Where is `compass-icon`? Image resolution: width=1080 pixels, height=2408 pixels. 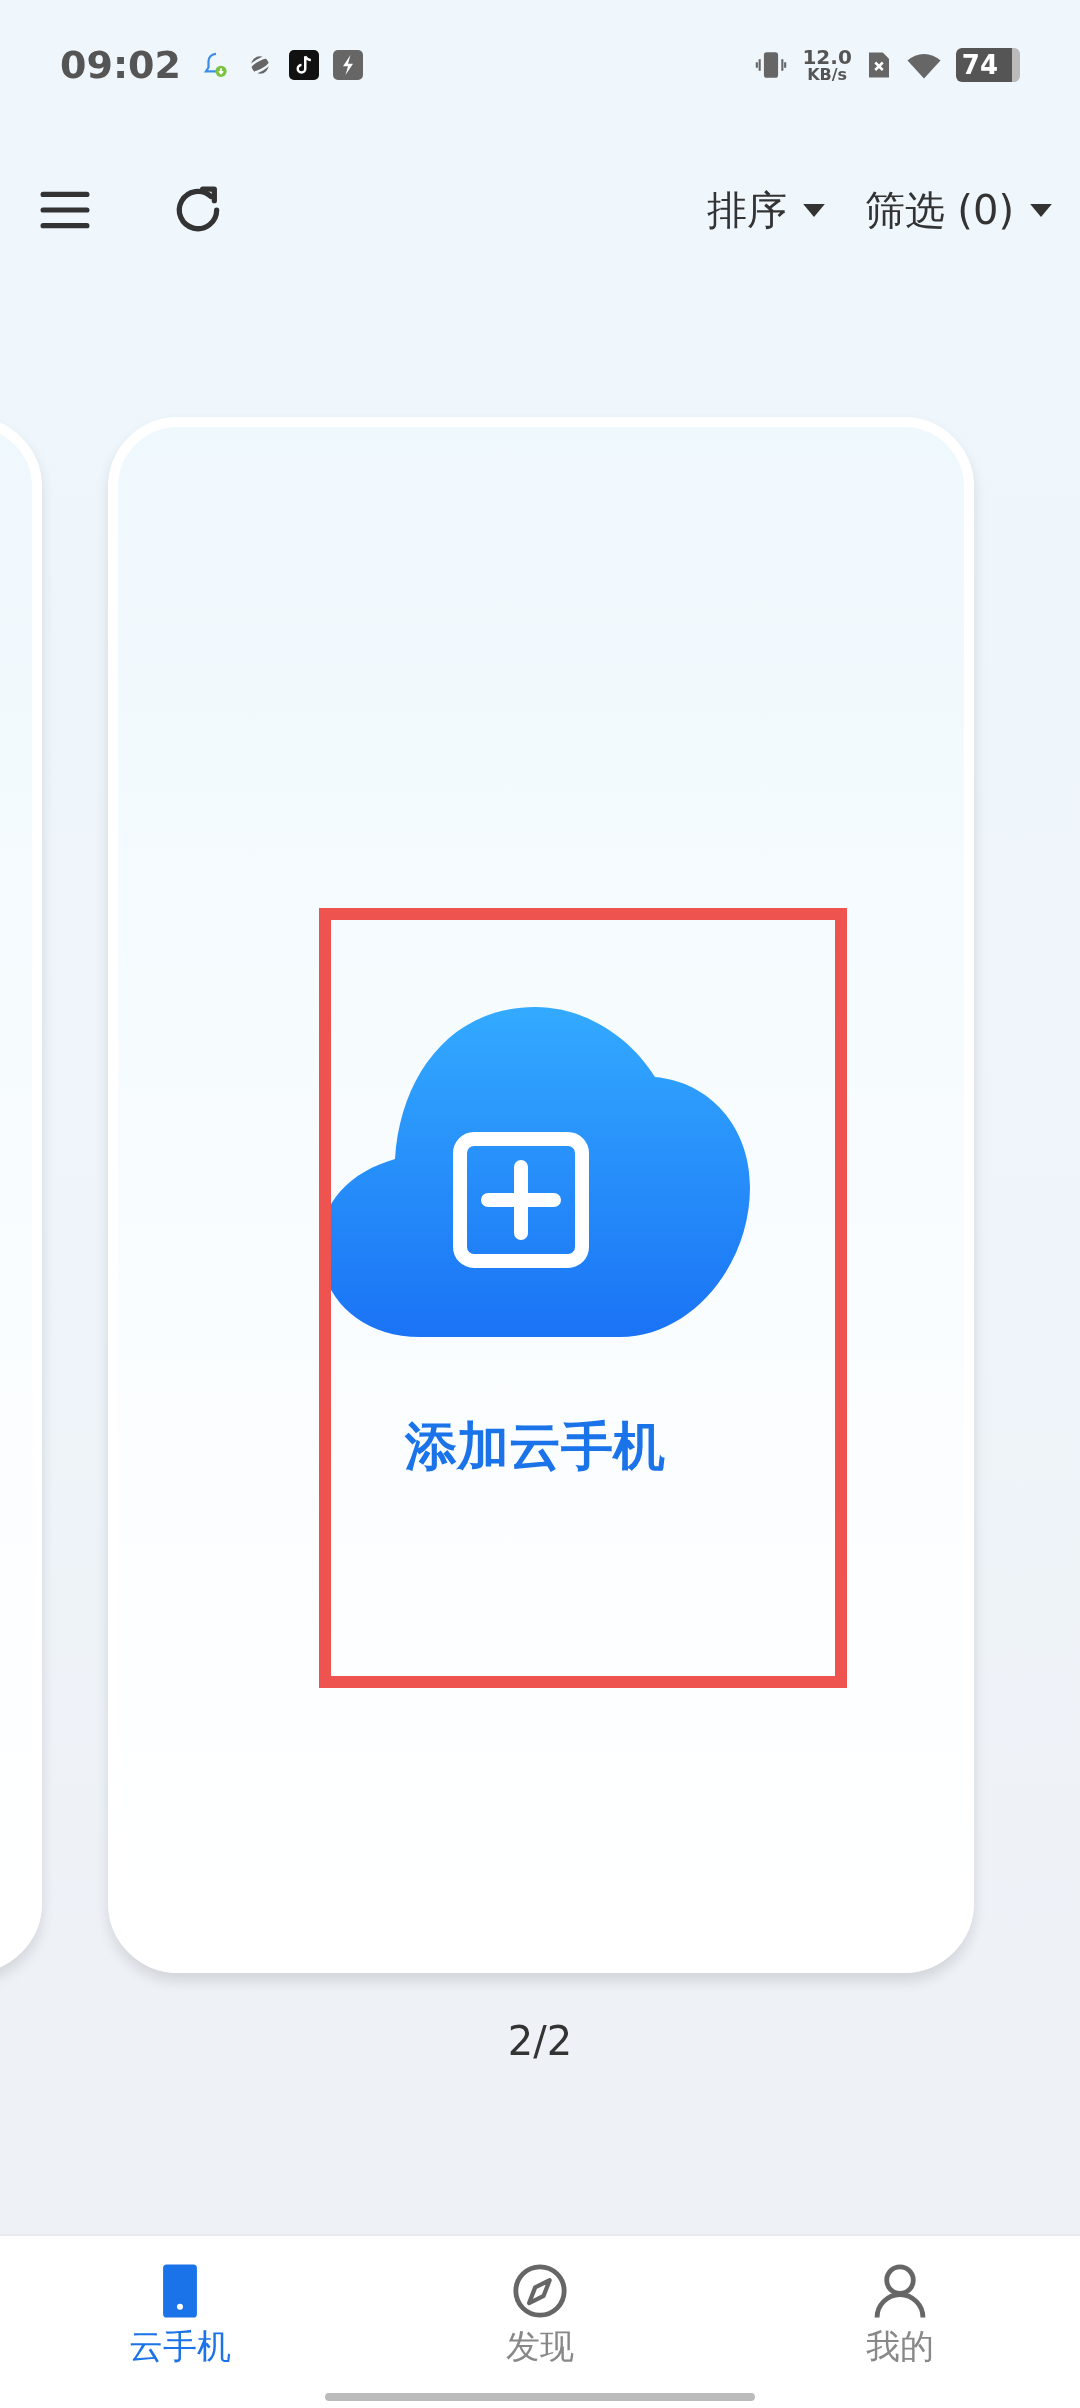
compass-icon is located at coordinates (540, 2291).